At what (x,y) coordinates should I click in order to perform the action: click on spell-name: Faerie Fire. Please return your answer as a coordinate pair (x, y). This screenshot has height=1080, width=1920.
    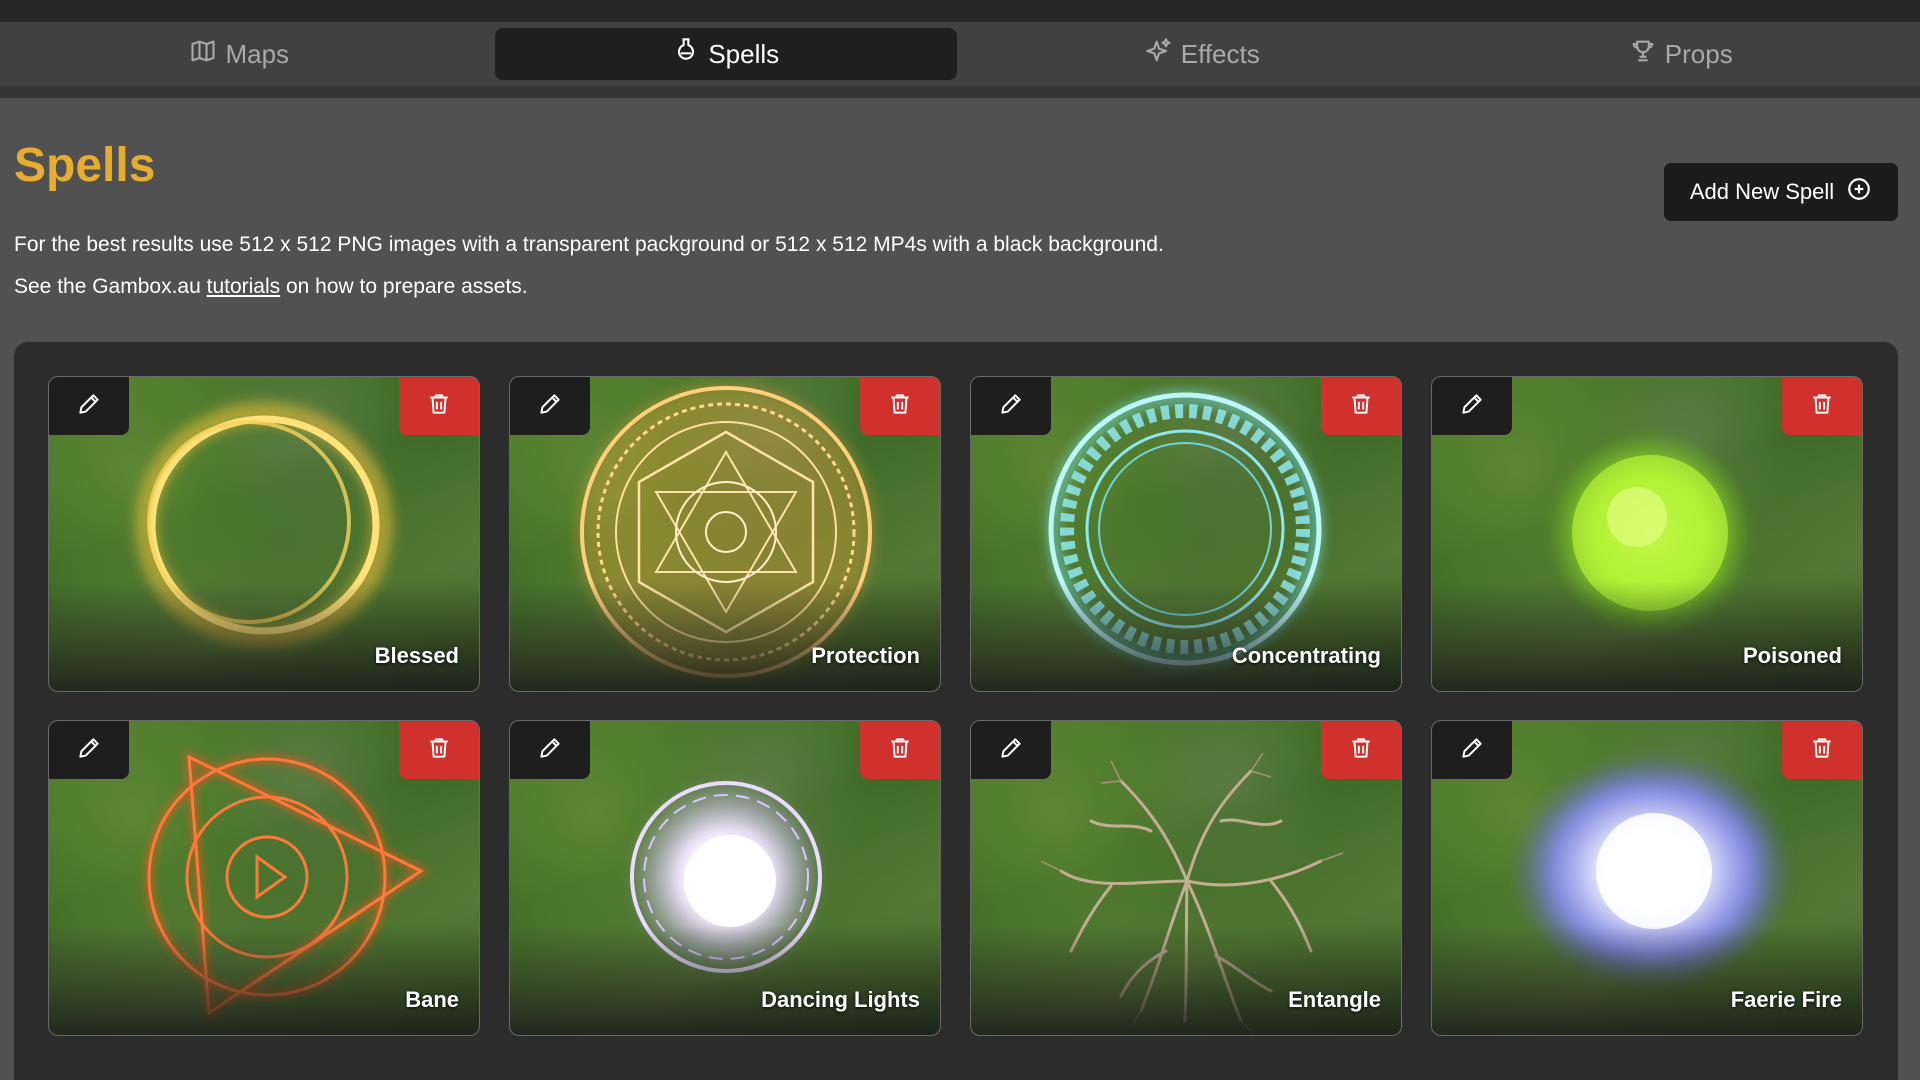
    Looking at the image, I should click on (1786, 999).